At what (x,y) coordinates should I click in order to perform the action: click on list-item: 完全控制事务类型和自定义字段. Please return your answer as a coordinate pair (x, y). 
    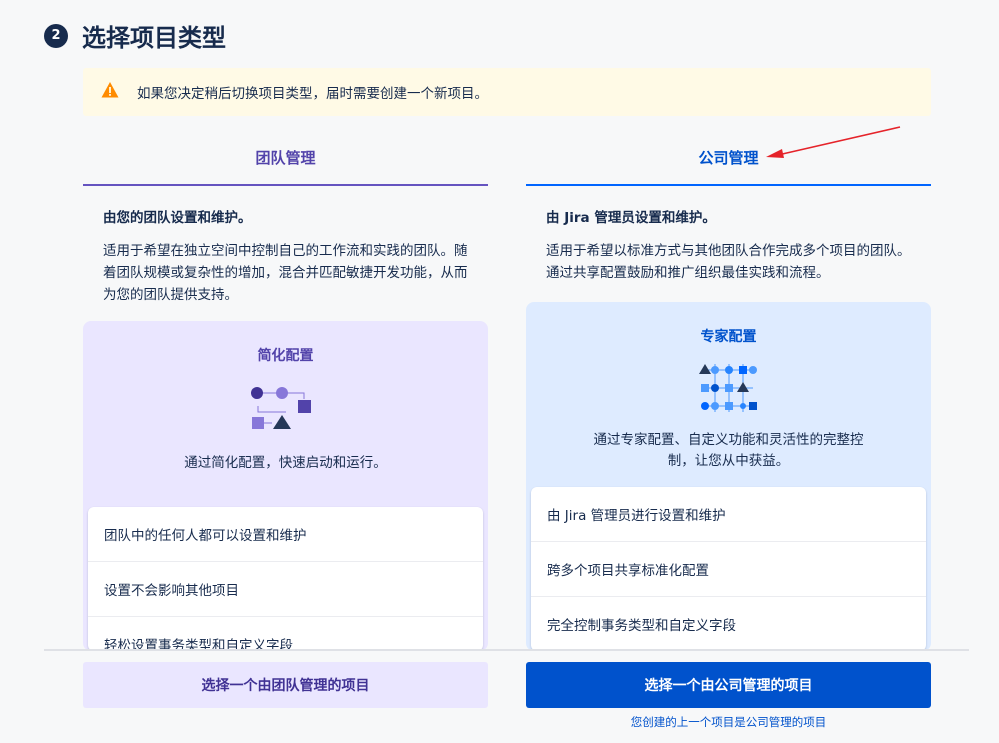
    Looking at the image, I should click on (728, 624).